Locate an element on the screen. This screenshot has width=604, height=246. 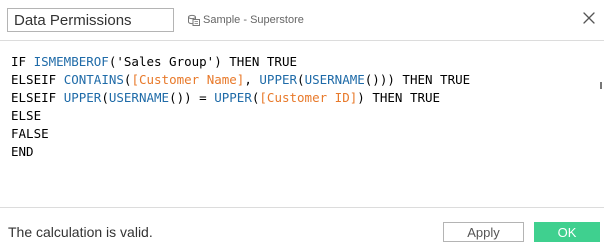
code-operator: ()) = is located at coordinates (192, 97).